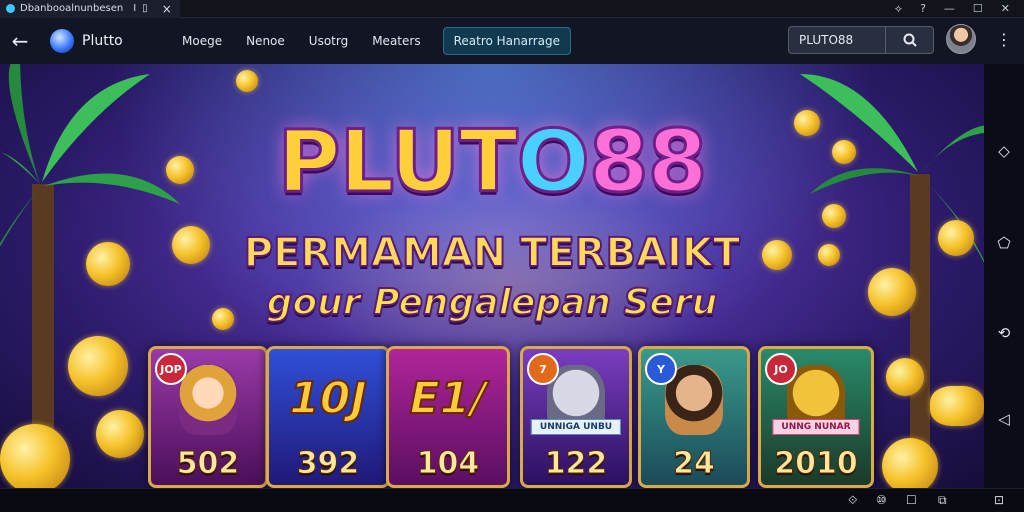  What do you see at coordinates (837, 40) in the screenshot?
I see `search-input: PLUTO88` at bounding box center [837, 40].